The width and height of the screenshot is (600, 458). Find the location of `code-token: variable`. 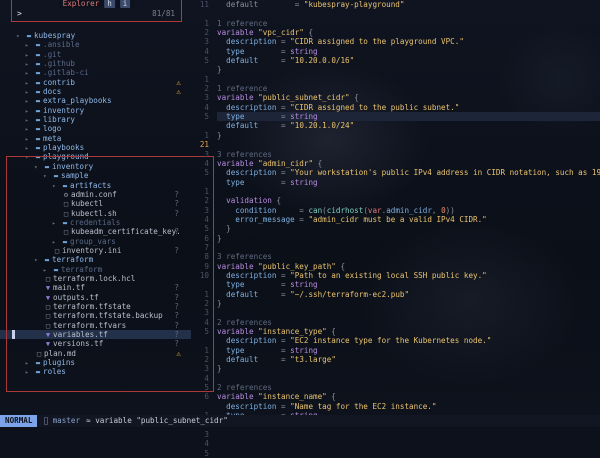

code-token: variable is located at coordinates (238, 163).